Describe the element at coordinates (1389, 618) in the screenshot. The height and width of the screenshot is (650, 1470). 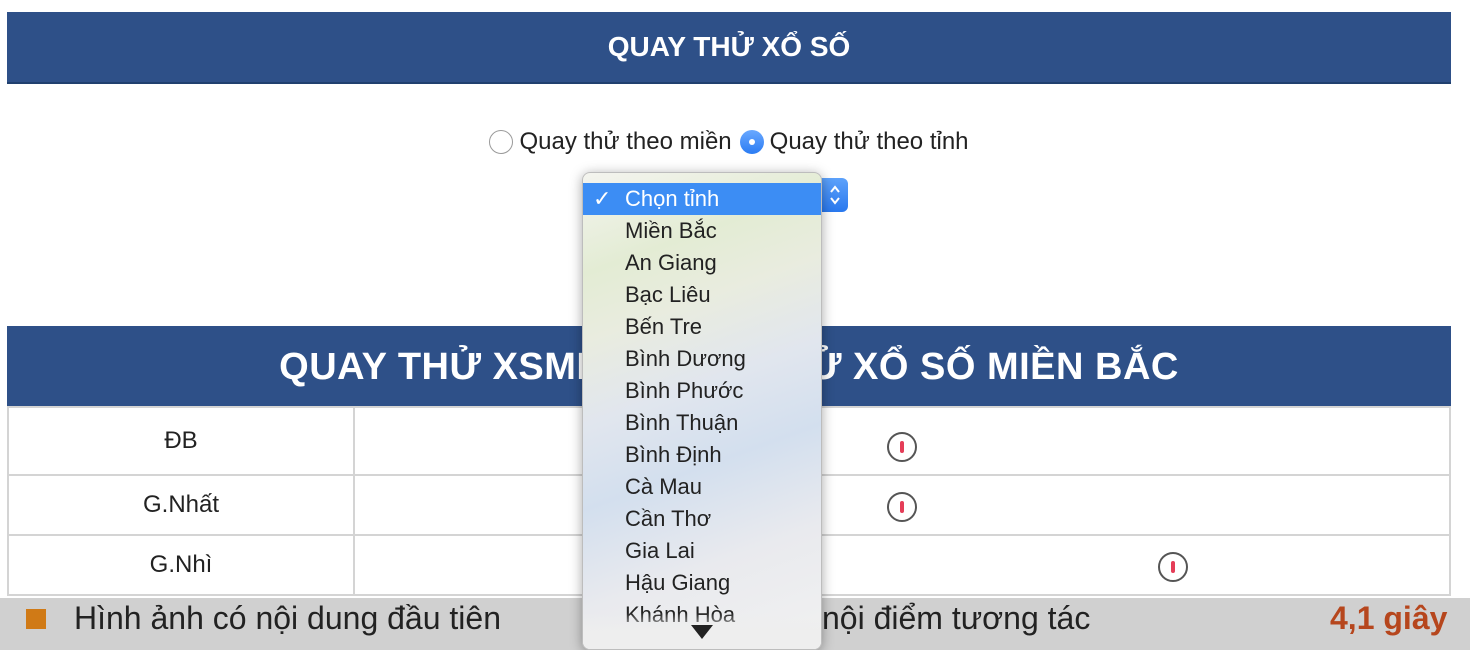
I see `metric-value: 4,1 giây` at that location.